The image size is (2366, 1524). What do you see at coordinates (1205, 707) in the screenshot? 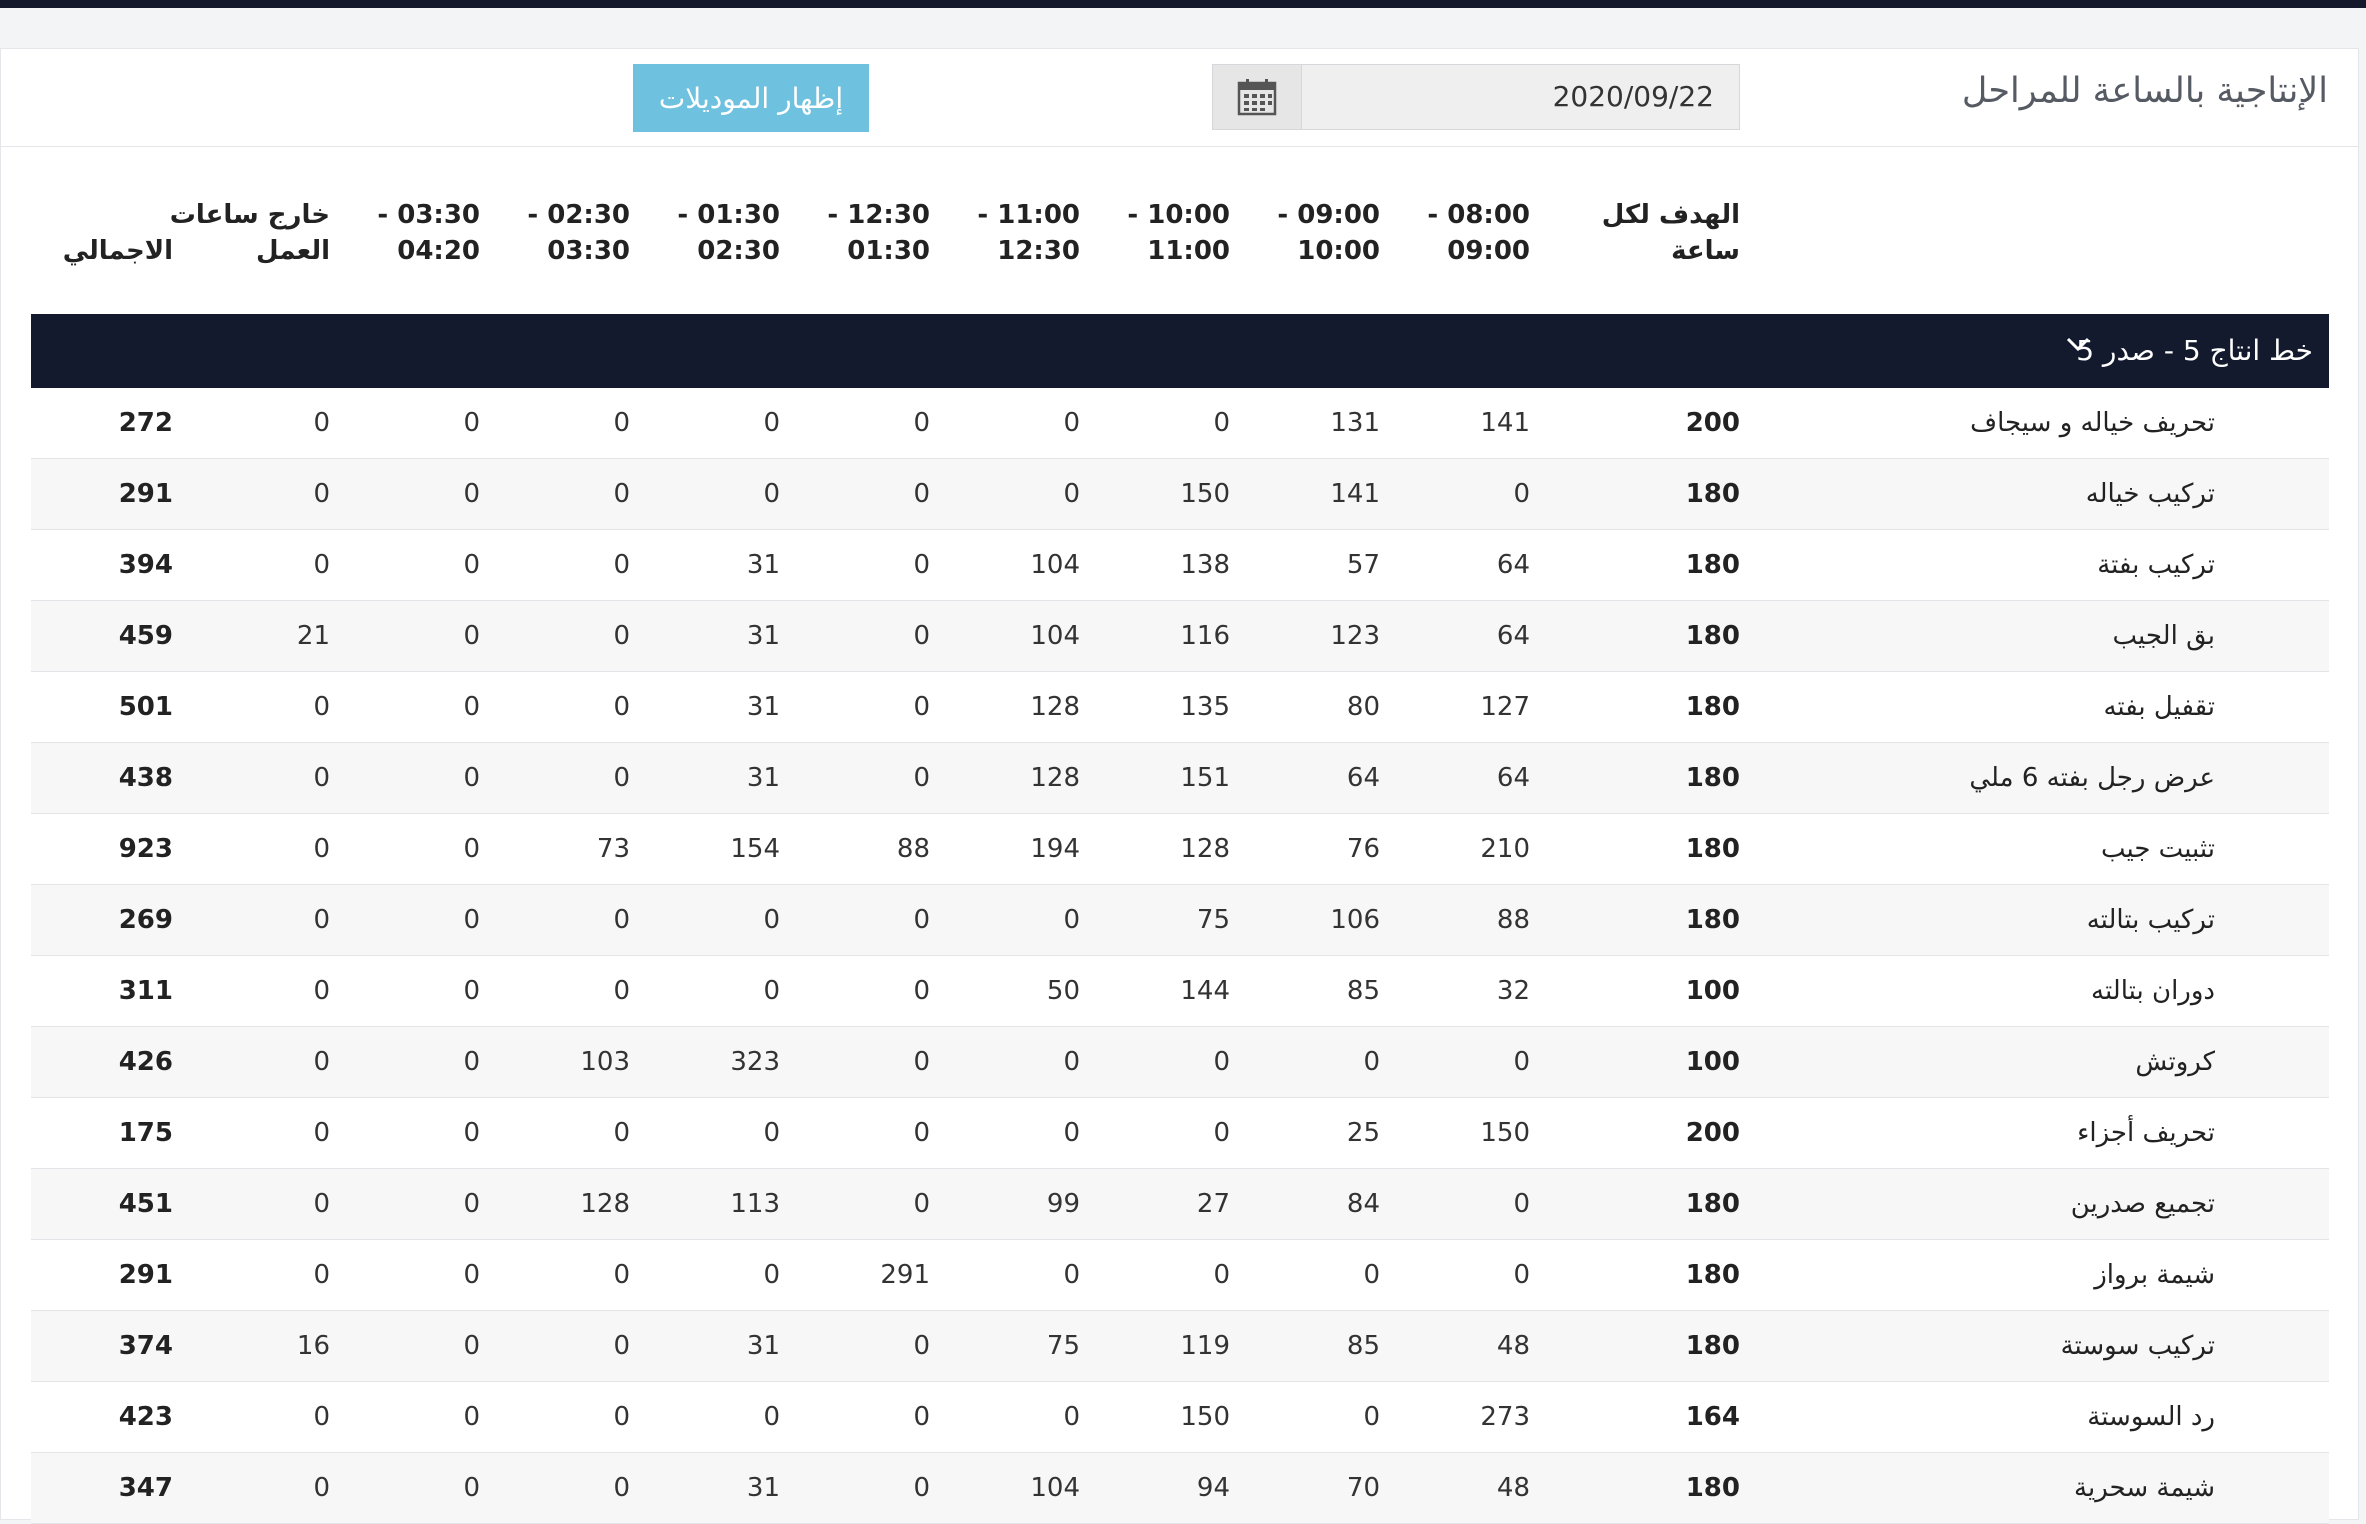
I see `slot-cell: 135` at bounding box center [1205, 707].